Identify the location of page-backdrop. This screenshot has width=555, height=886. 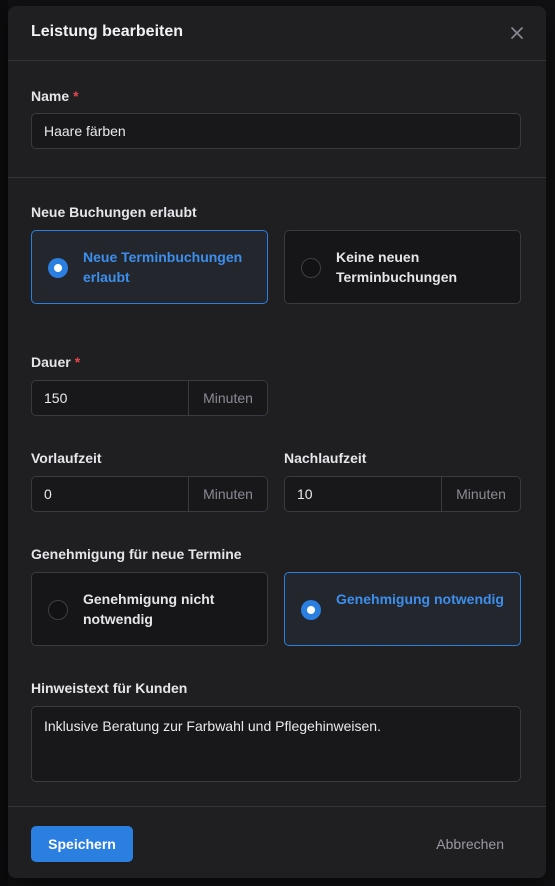
(4, 443).